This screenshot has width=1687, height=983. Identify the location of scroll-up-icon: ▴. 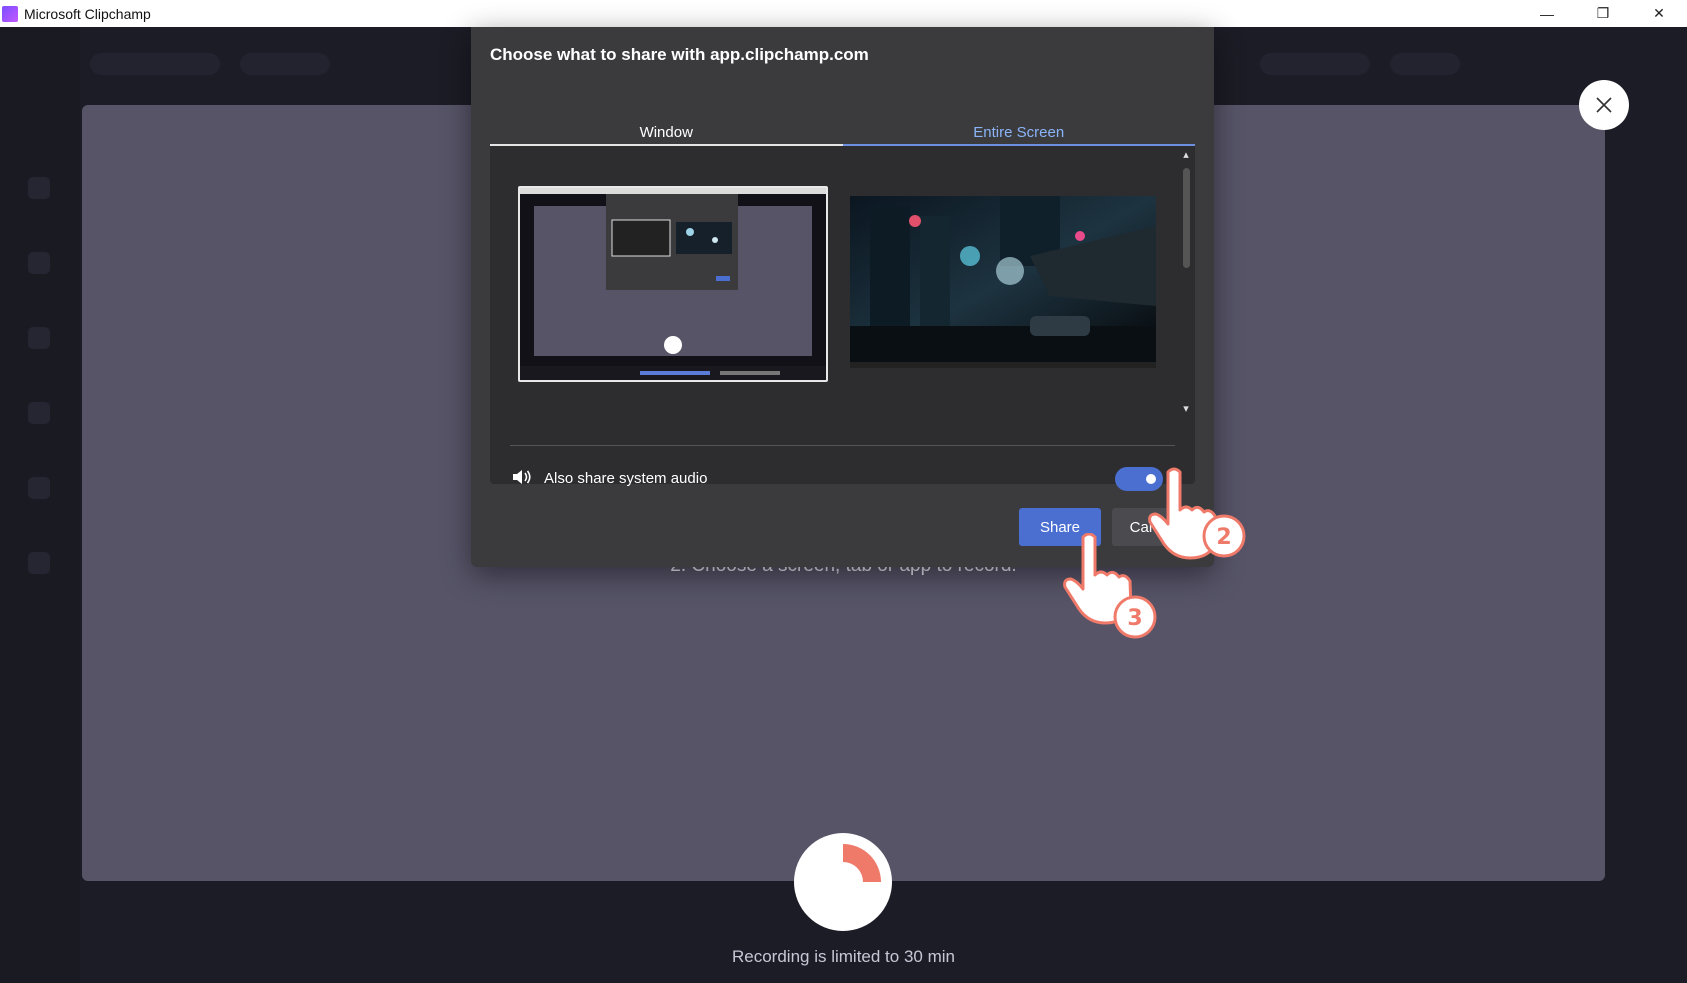
(1186, 155).